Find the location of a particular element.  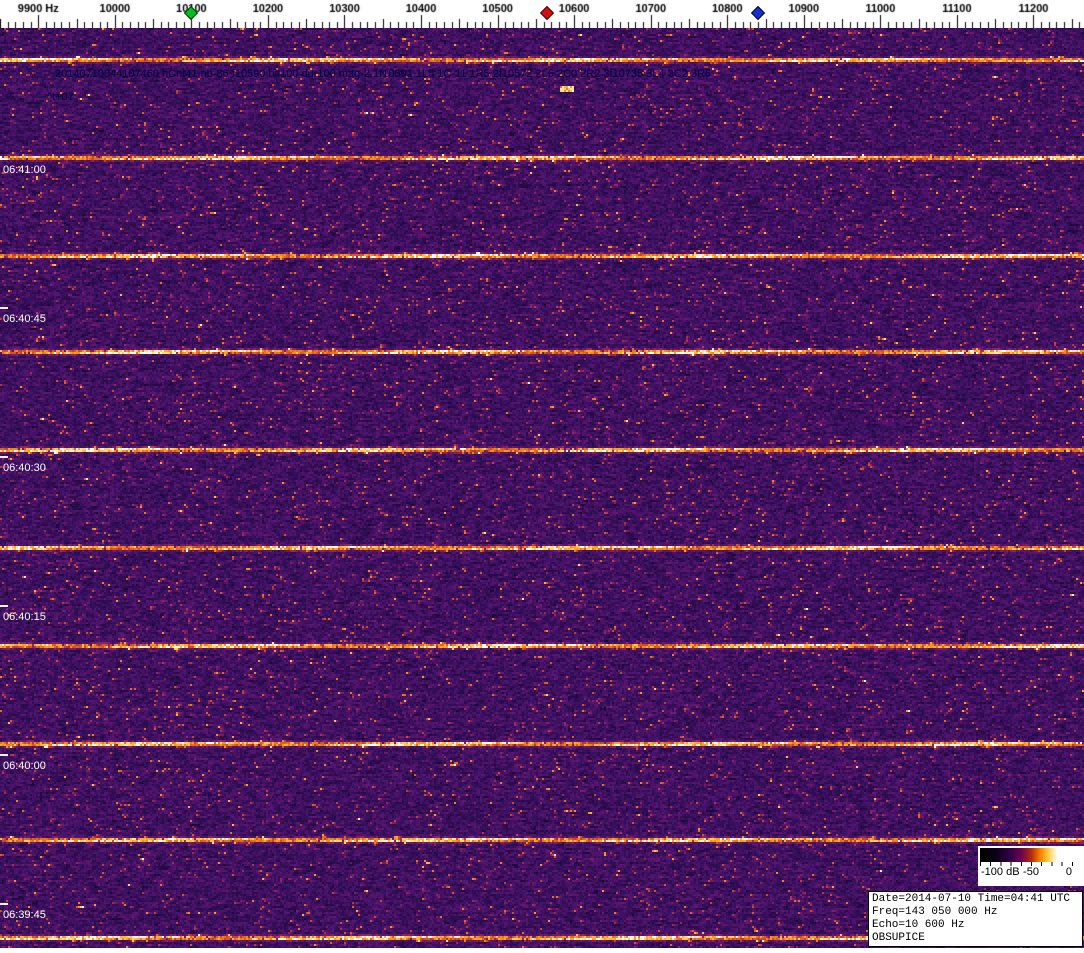

info-station-line: OBSUPICE is located at coordinates (898, 938).